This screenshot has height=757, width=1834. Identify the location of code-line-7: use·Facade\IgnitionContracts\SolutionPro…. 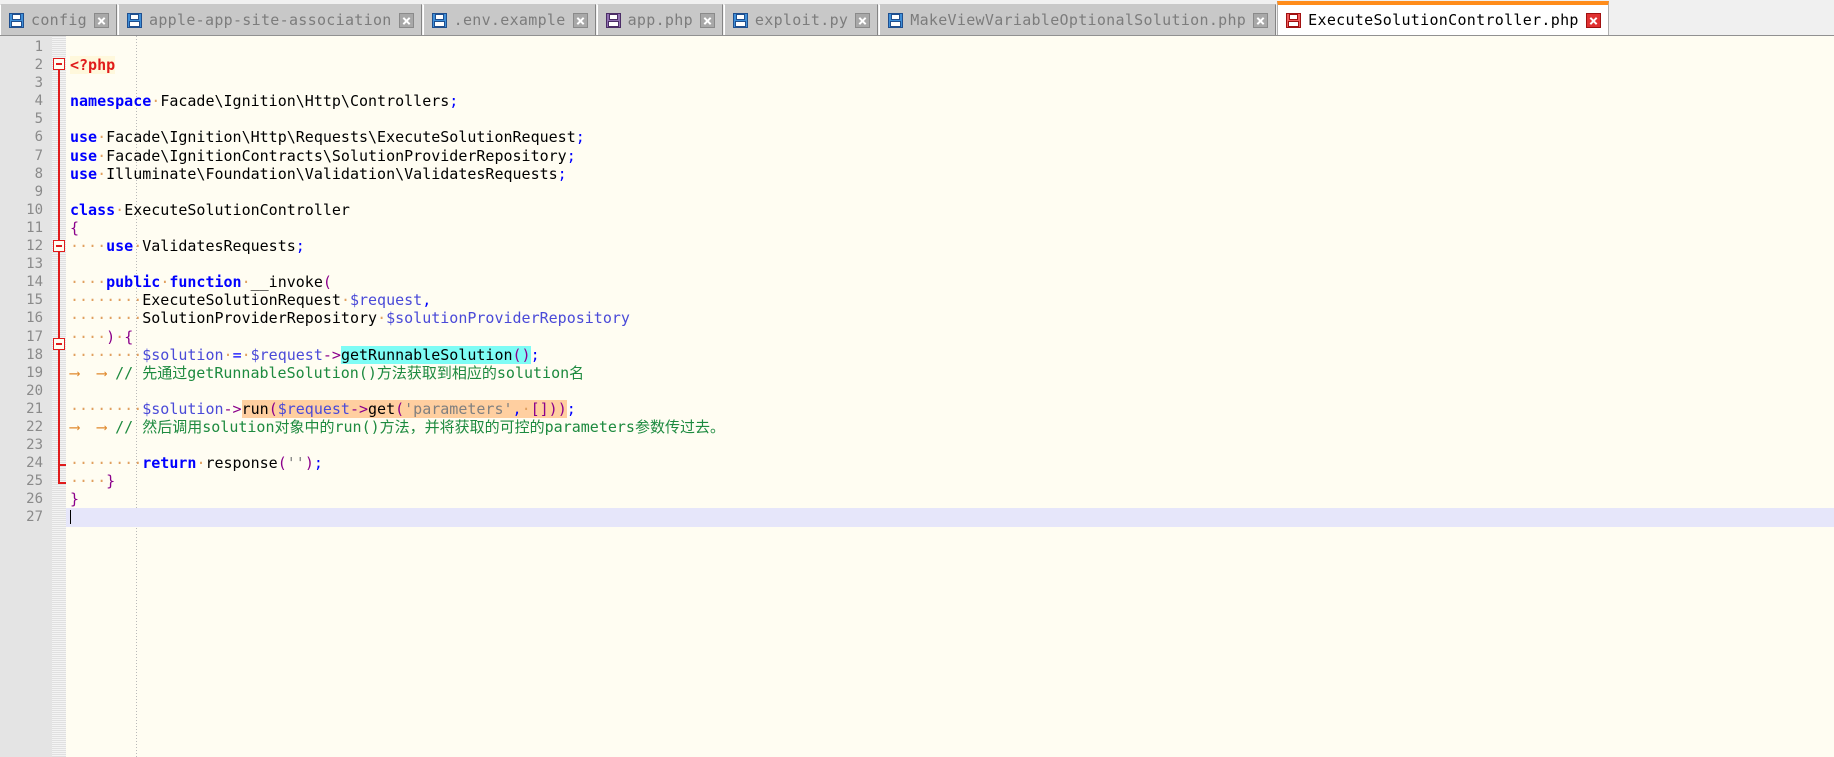
(950, 156).